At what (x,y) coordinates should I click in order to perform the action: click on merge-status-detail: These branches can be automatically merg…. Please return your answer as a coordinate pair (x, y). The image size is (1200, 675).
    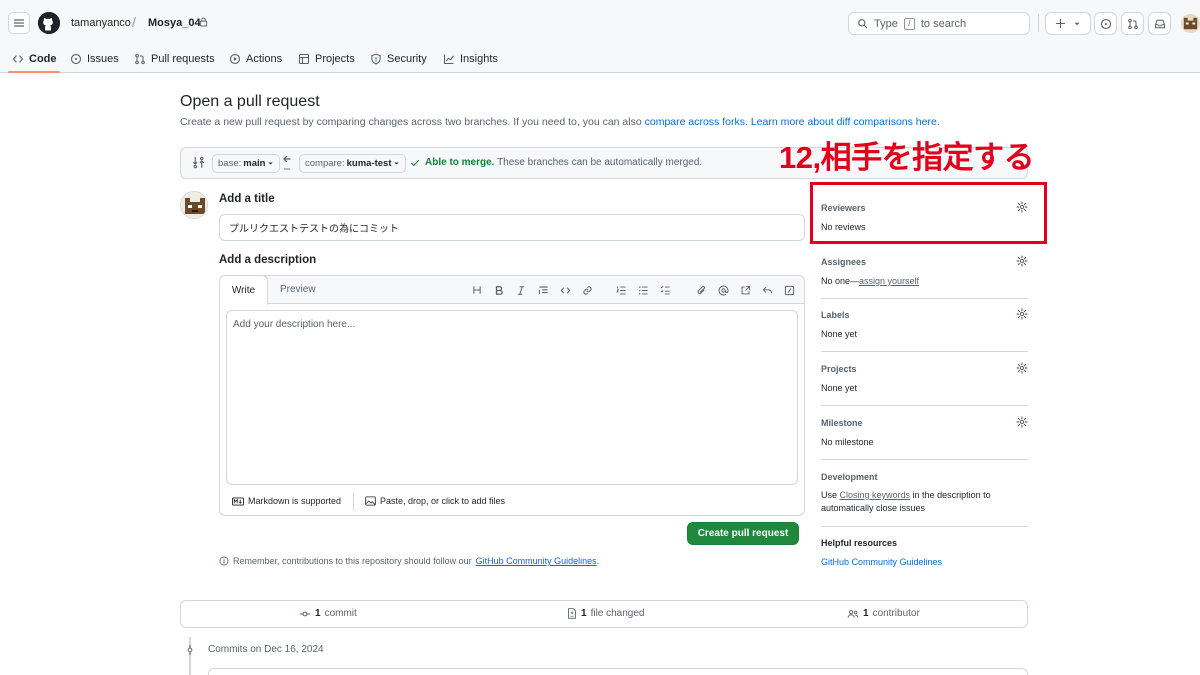
    Looking at the image, I should click on (600, 162).